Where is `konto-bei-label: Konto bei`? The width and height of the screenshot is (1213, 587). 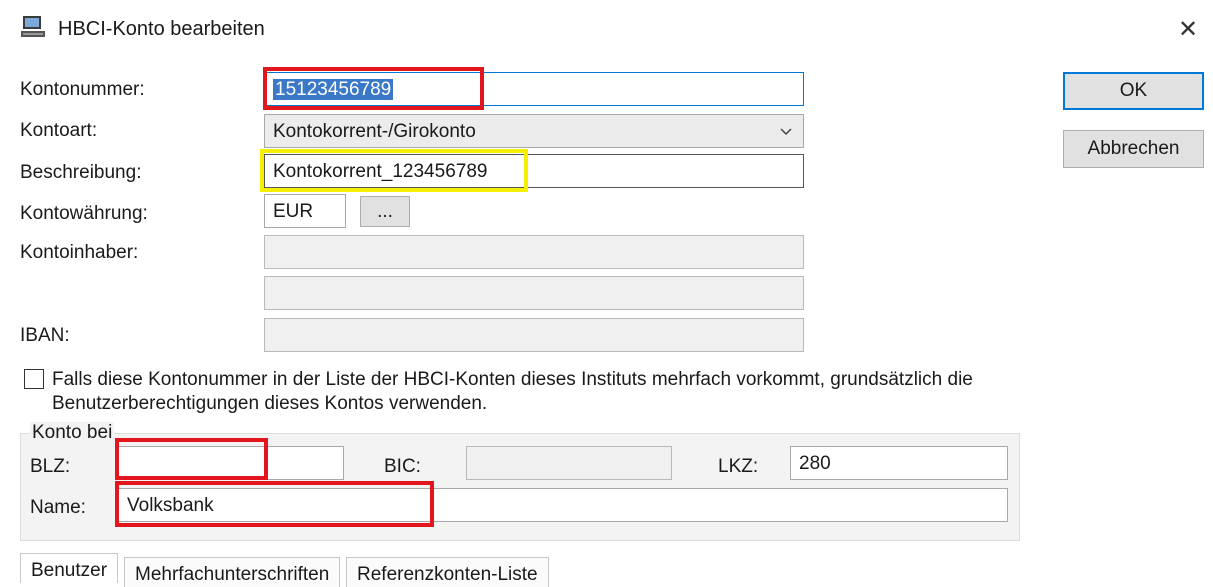
konto-bei-label: Konto bei is located at coordinates (72, 433).